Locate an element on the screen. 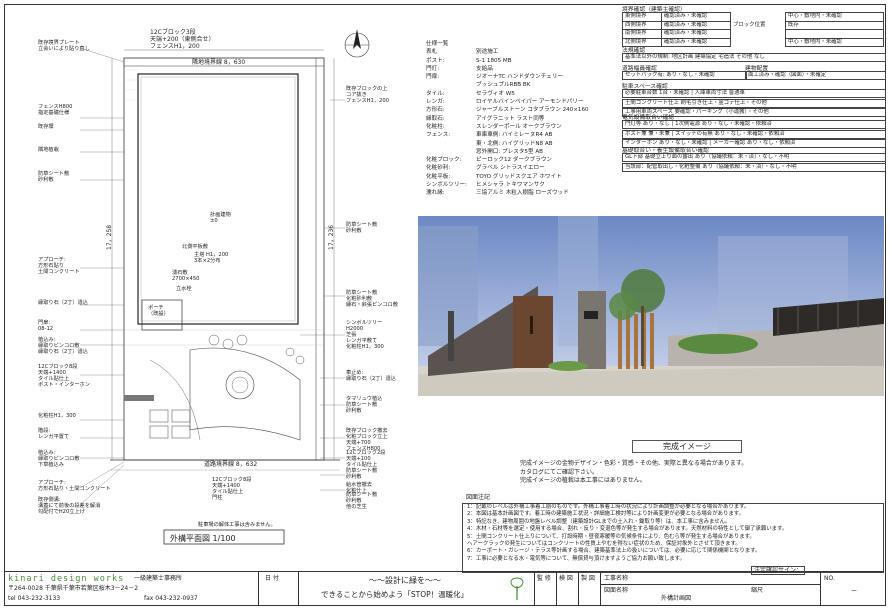 The width and height of the screenshot is (890, 611). spec-row: 化粧砂利: グラベル シトラスイエロー is located at coordinates (523, 168).